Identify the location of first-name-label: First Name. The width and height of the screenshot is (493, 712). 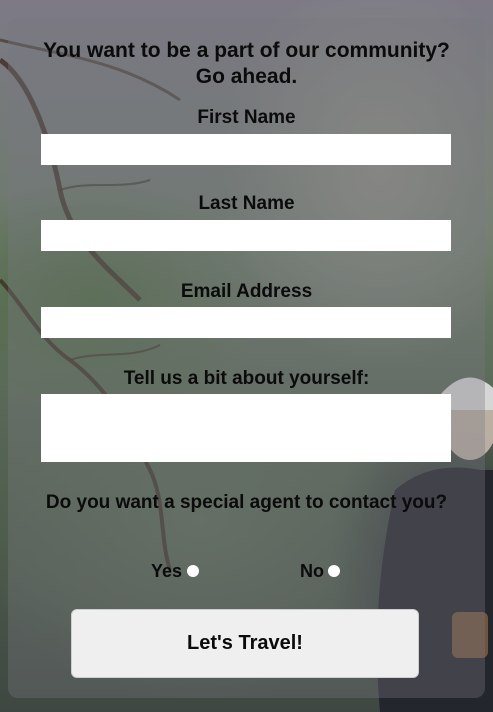
(246, 117).